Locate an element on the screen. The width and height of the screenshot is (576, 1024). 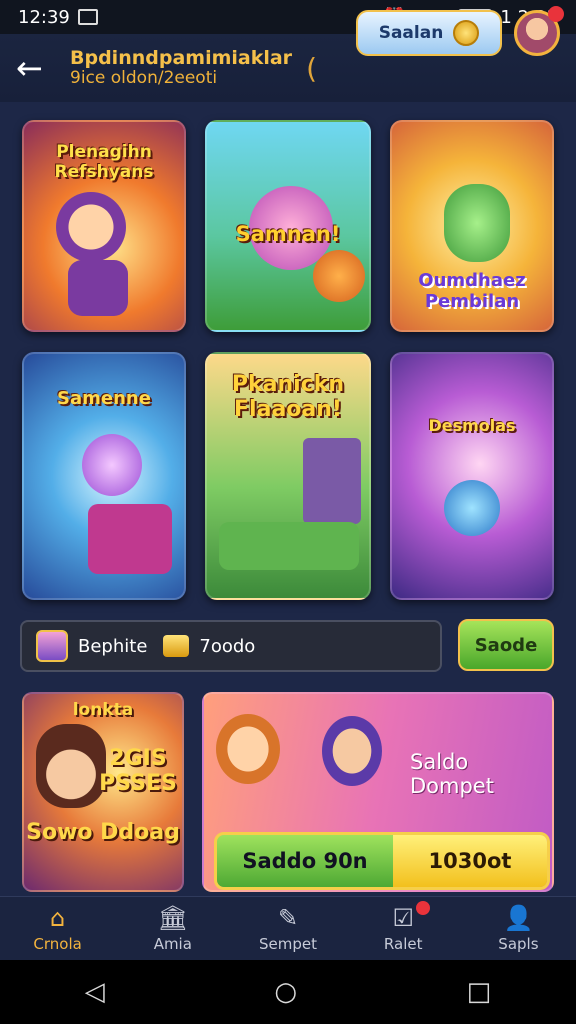
nav-label: Amia is located at coordinates (172, 943).